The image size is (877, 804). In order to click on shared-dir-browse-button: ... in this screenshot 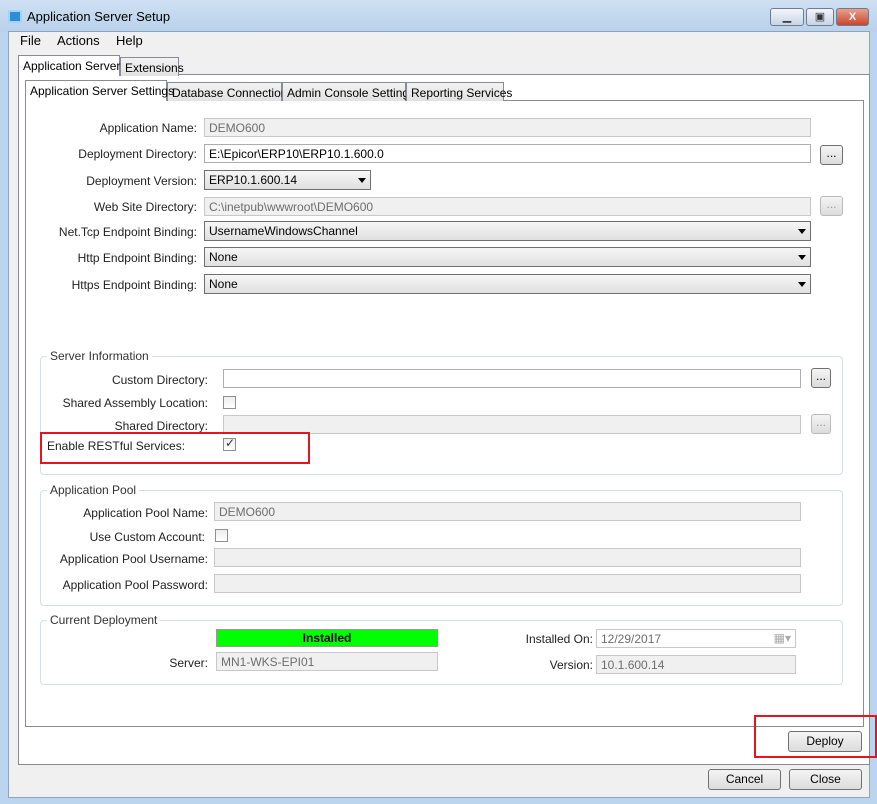, I will do `click(821, 424)`.